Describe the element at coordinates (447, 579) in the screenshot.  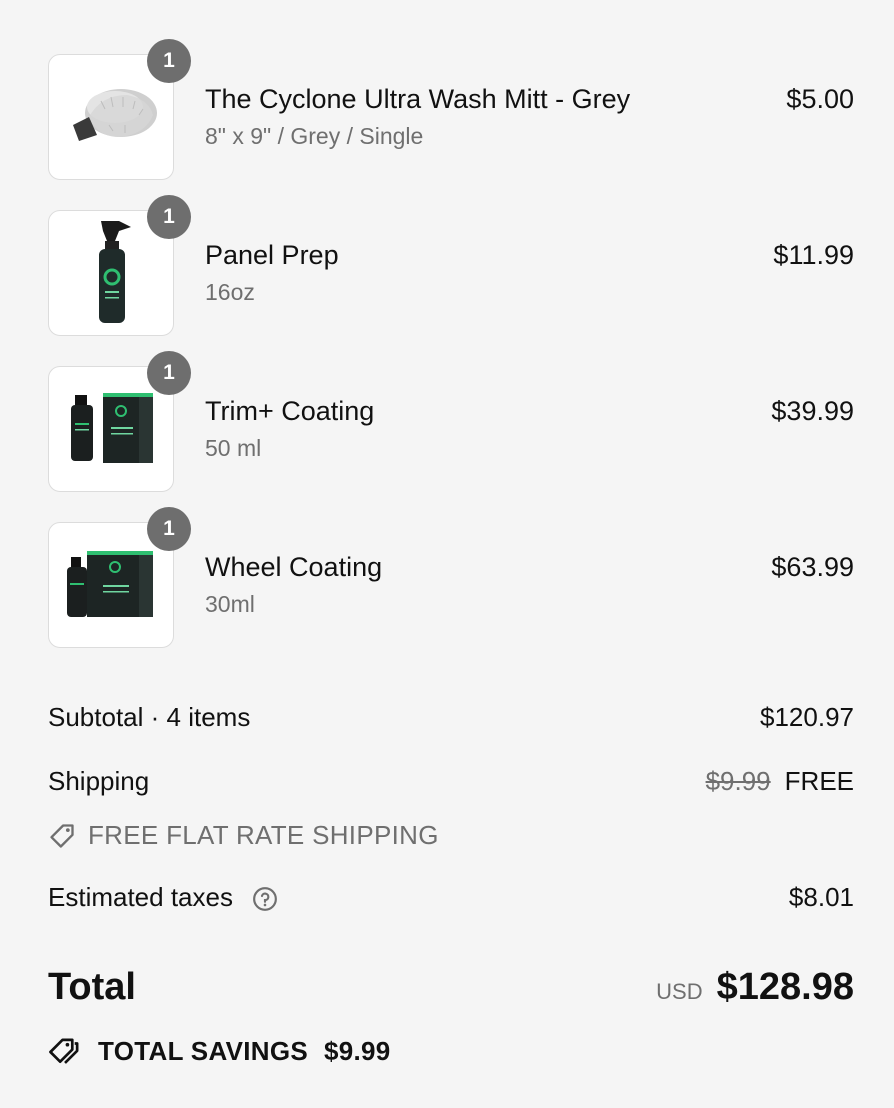
I see `line-item: 1 Wheel Coating 30ml $63.99` at that location.